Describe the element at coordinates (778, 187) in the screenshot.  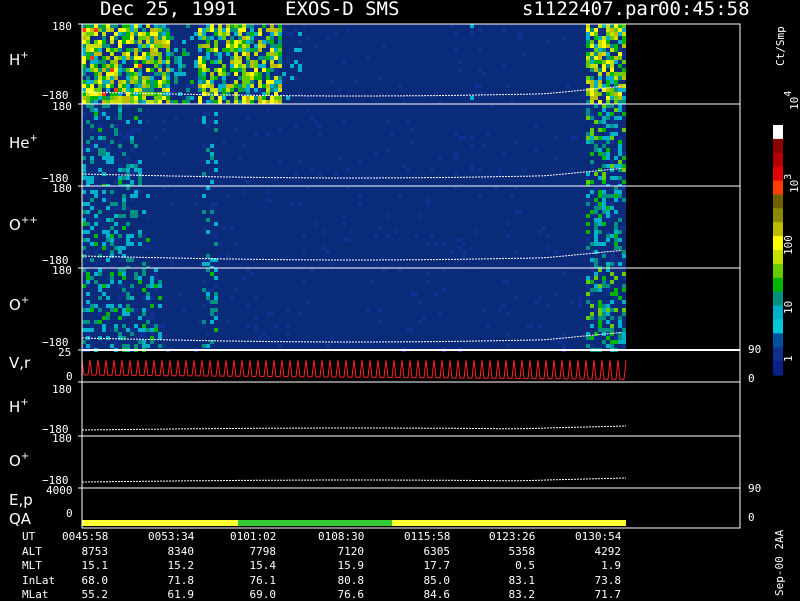
I see `colorbar-swatch` at that location.